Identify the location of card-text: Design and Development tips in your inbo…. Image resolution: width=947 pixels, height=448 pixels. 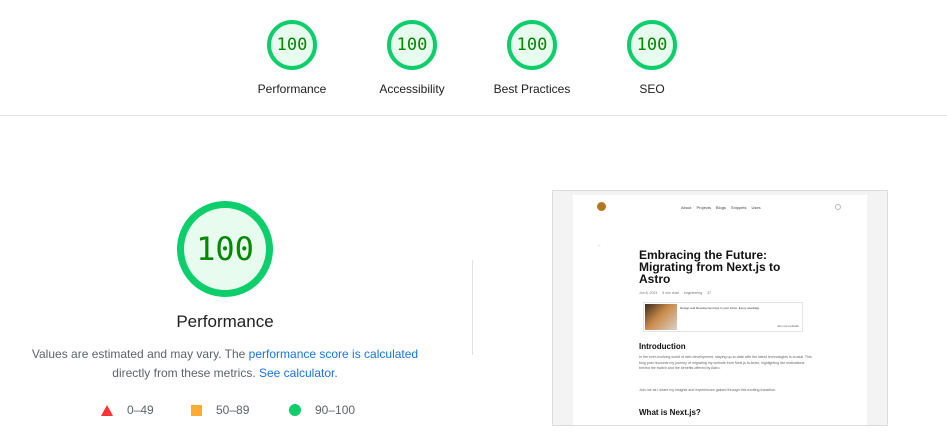
(720, 308).